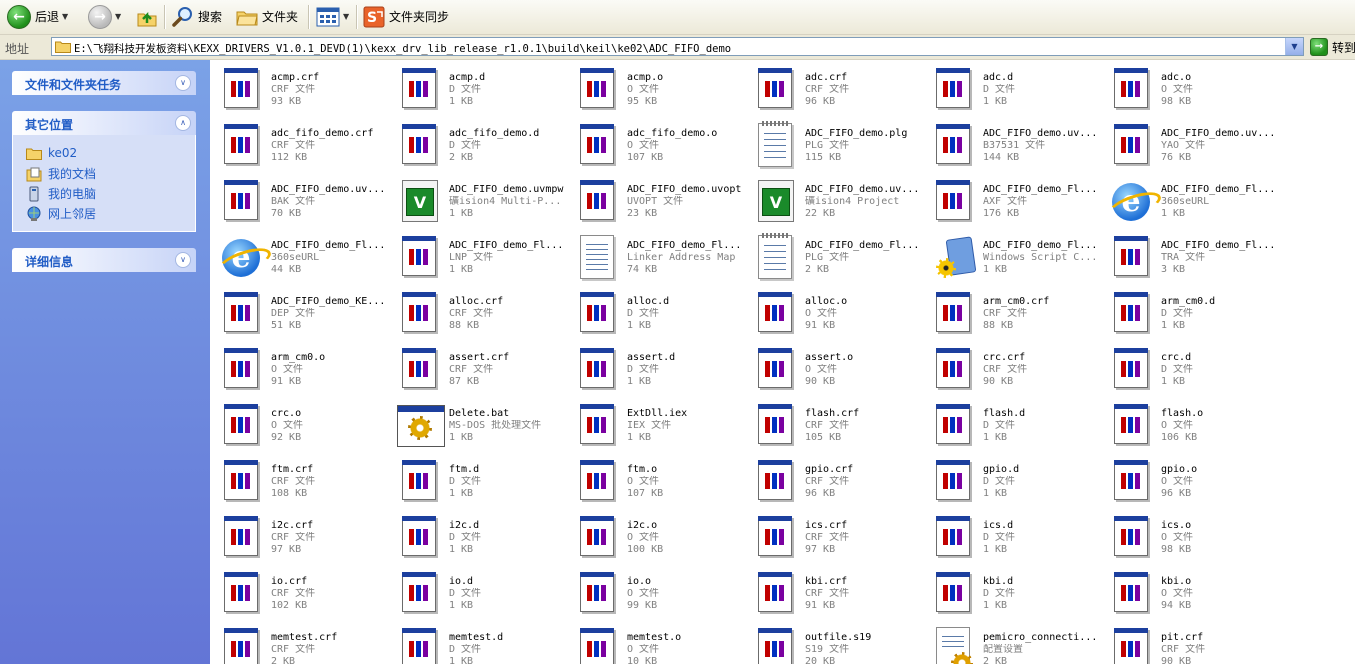  Describe the element at coordinates (837, 643) in the screenshot. I see `file-item: outfile.s19 S19 文件 20 KB` at that location.